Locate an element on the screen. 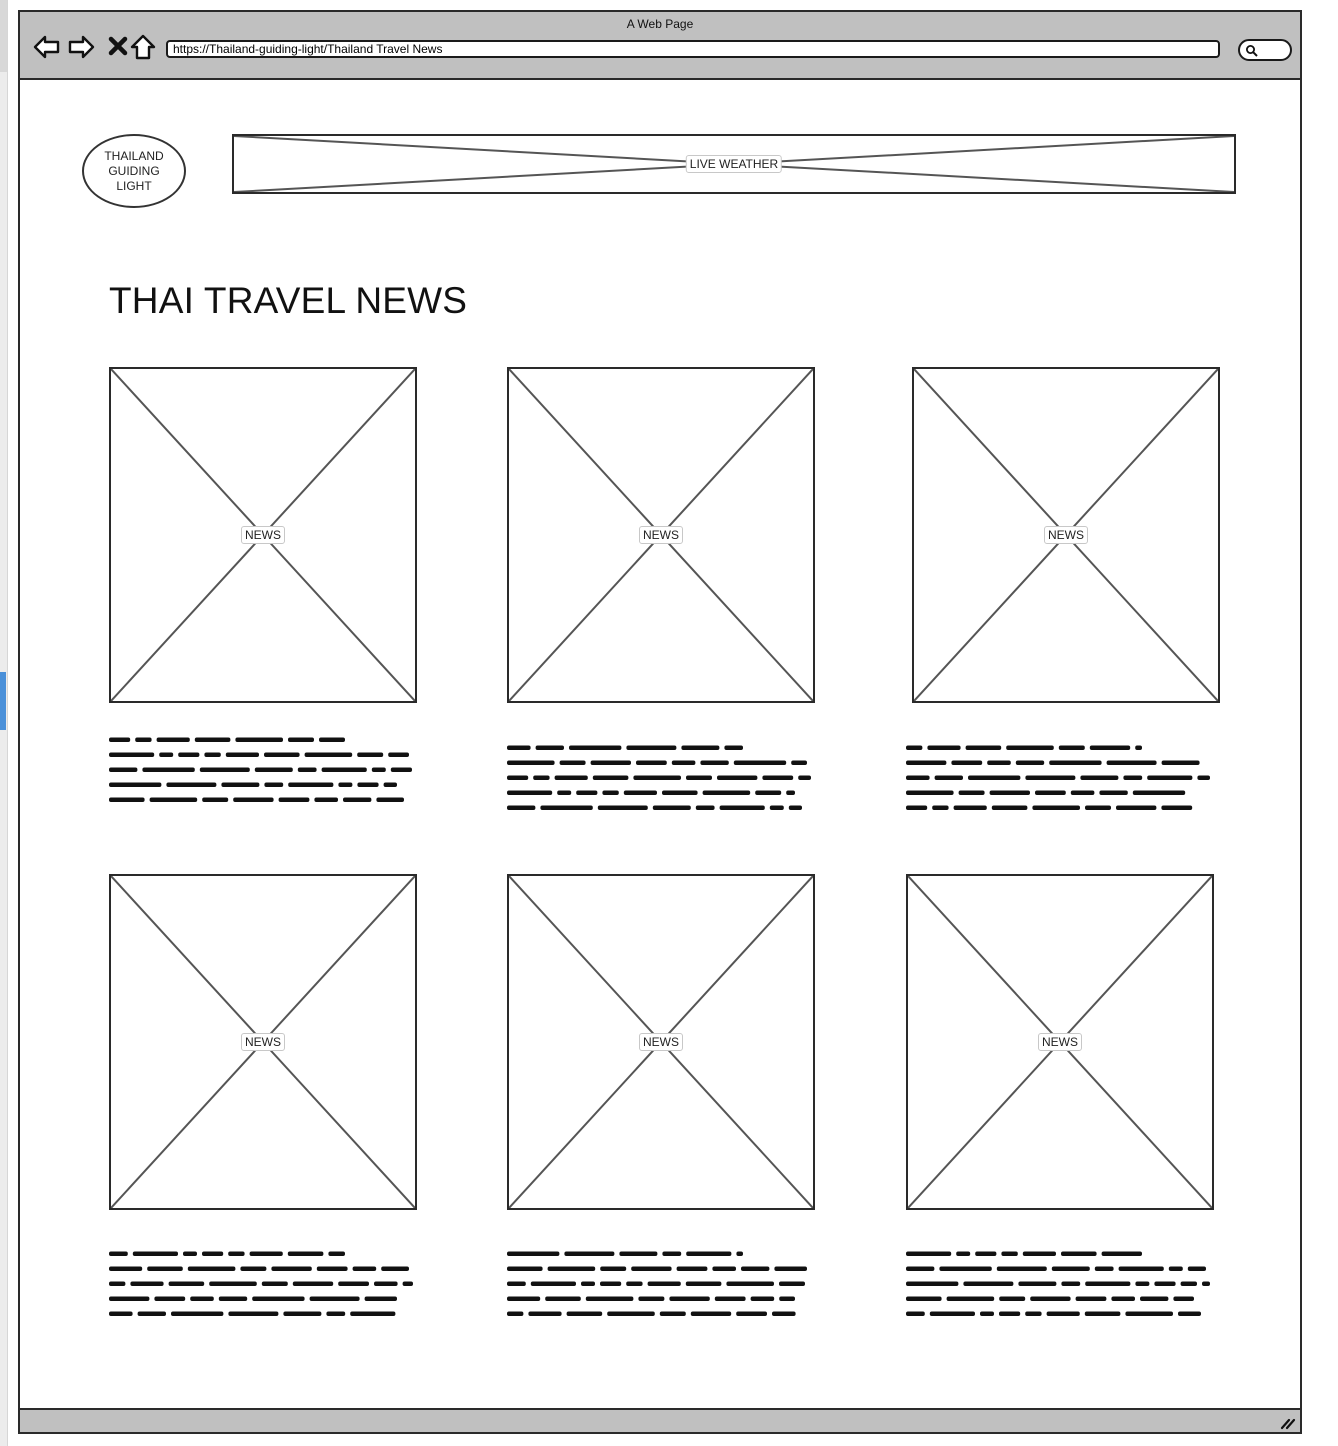 This screenshot has width=1338, height=1446. home-icon is located at coordinates (143, 47).